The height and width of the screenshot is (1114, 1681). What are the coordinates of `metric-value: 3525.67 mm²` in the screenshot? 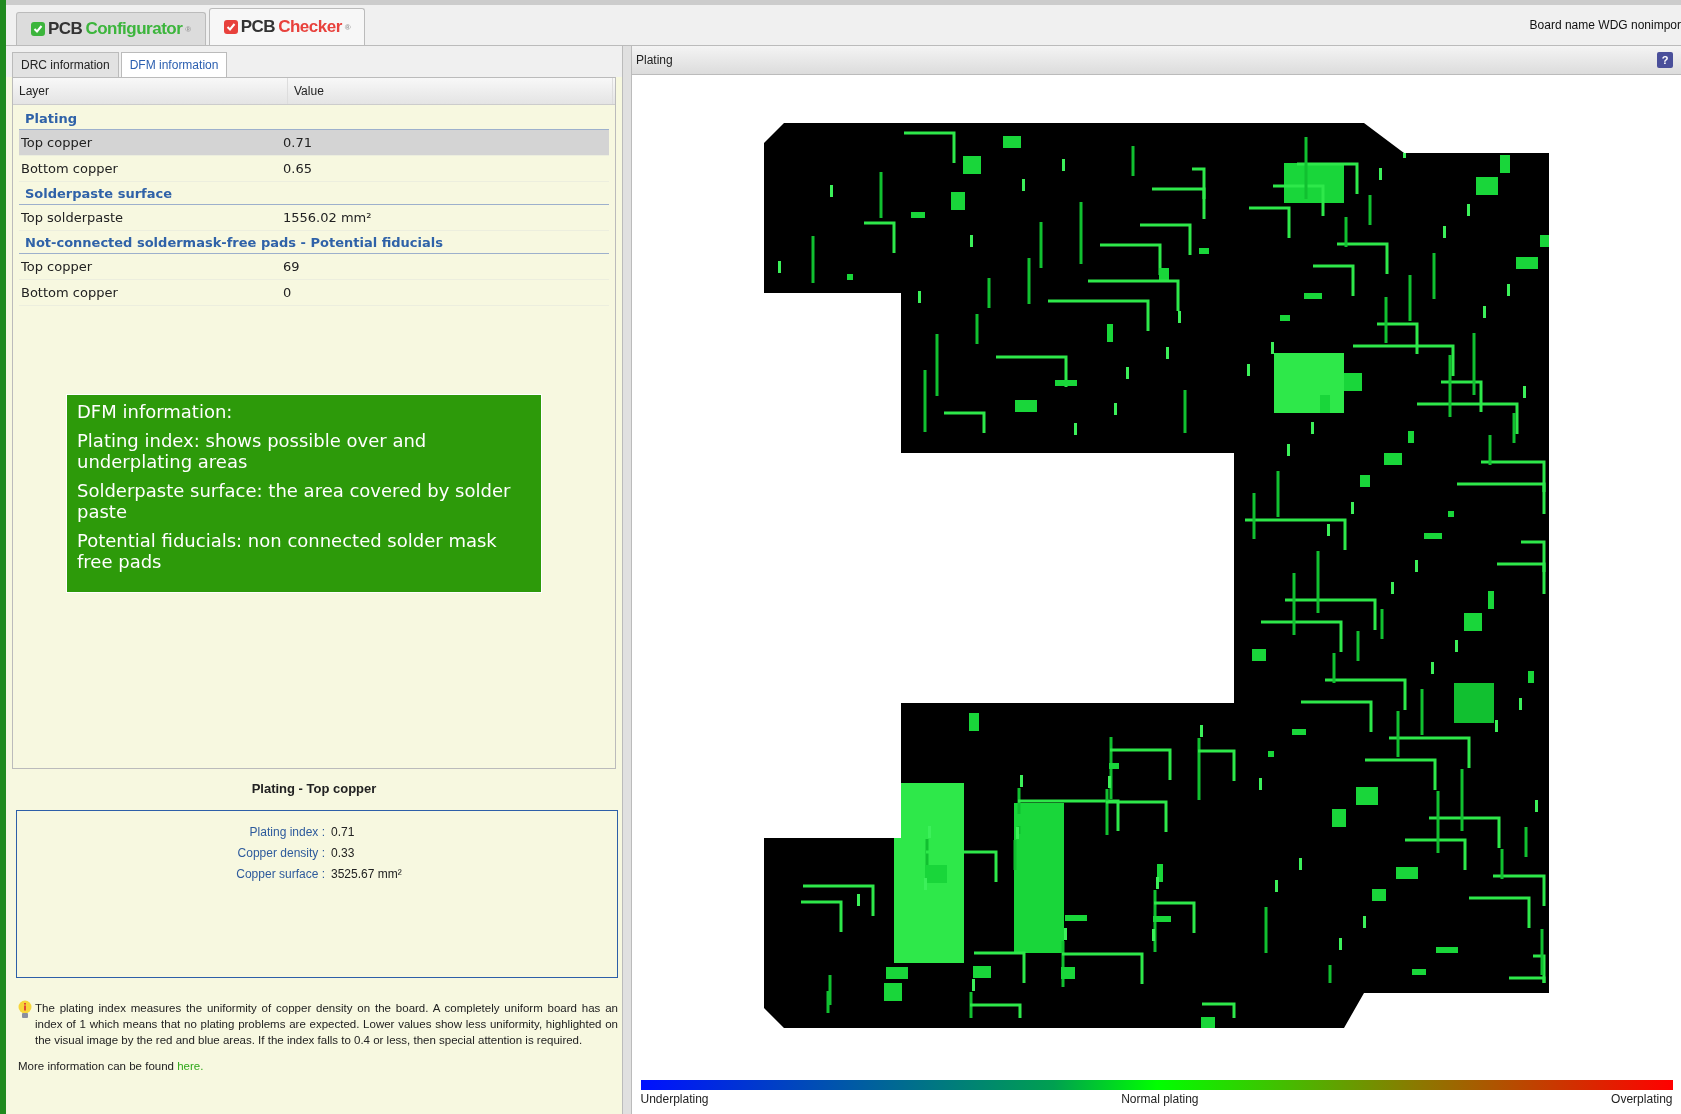 It's located at (366, 875).